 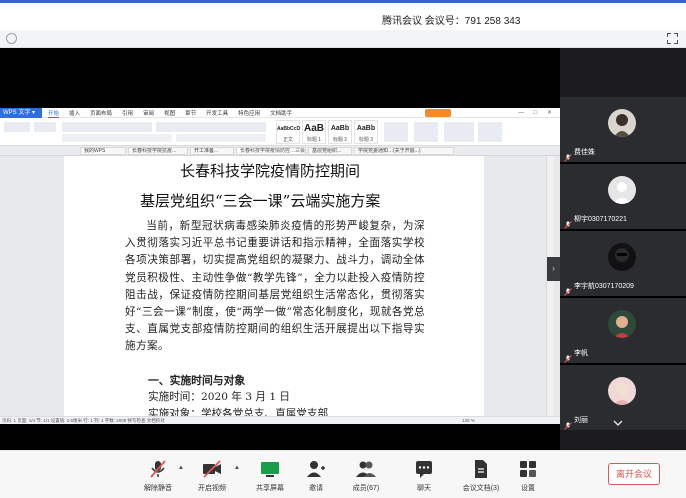 I want to click on participant-name: 刘丽, so click(x=581, y=420).